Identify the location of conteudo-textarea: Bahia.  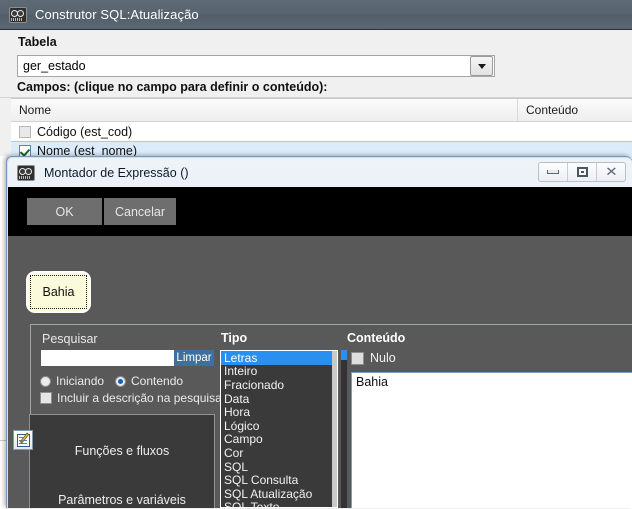
(491, 440).